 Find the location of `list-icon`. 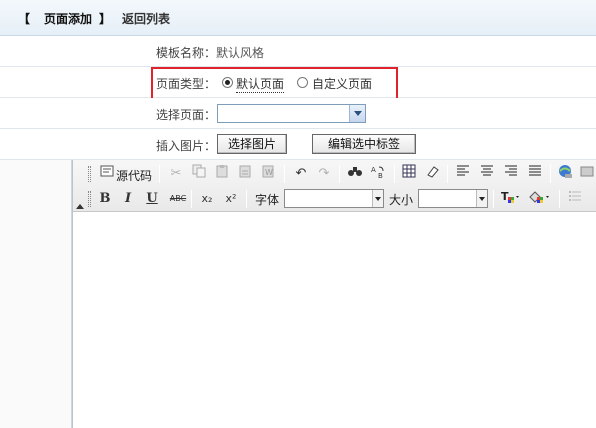

list-icon is located at coordinates (575, 199).